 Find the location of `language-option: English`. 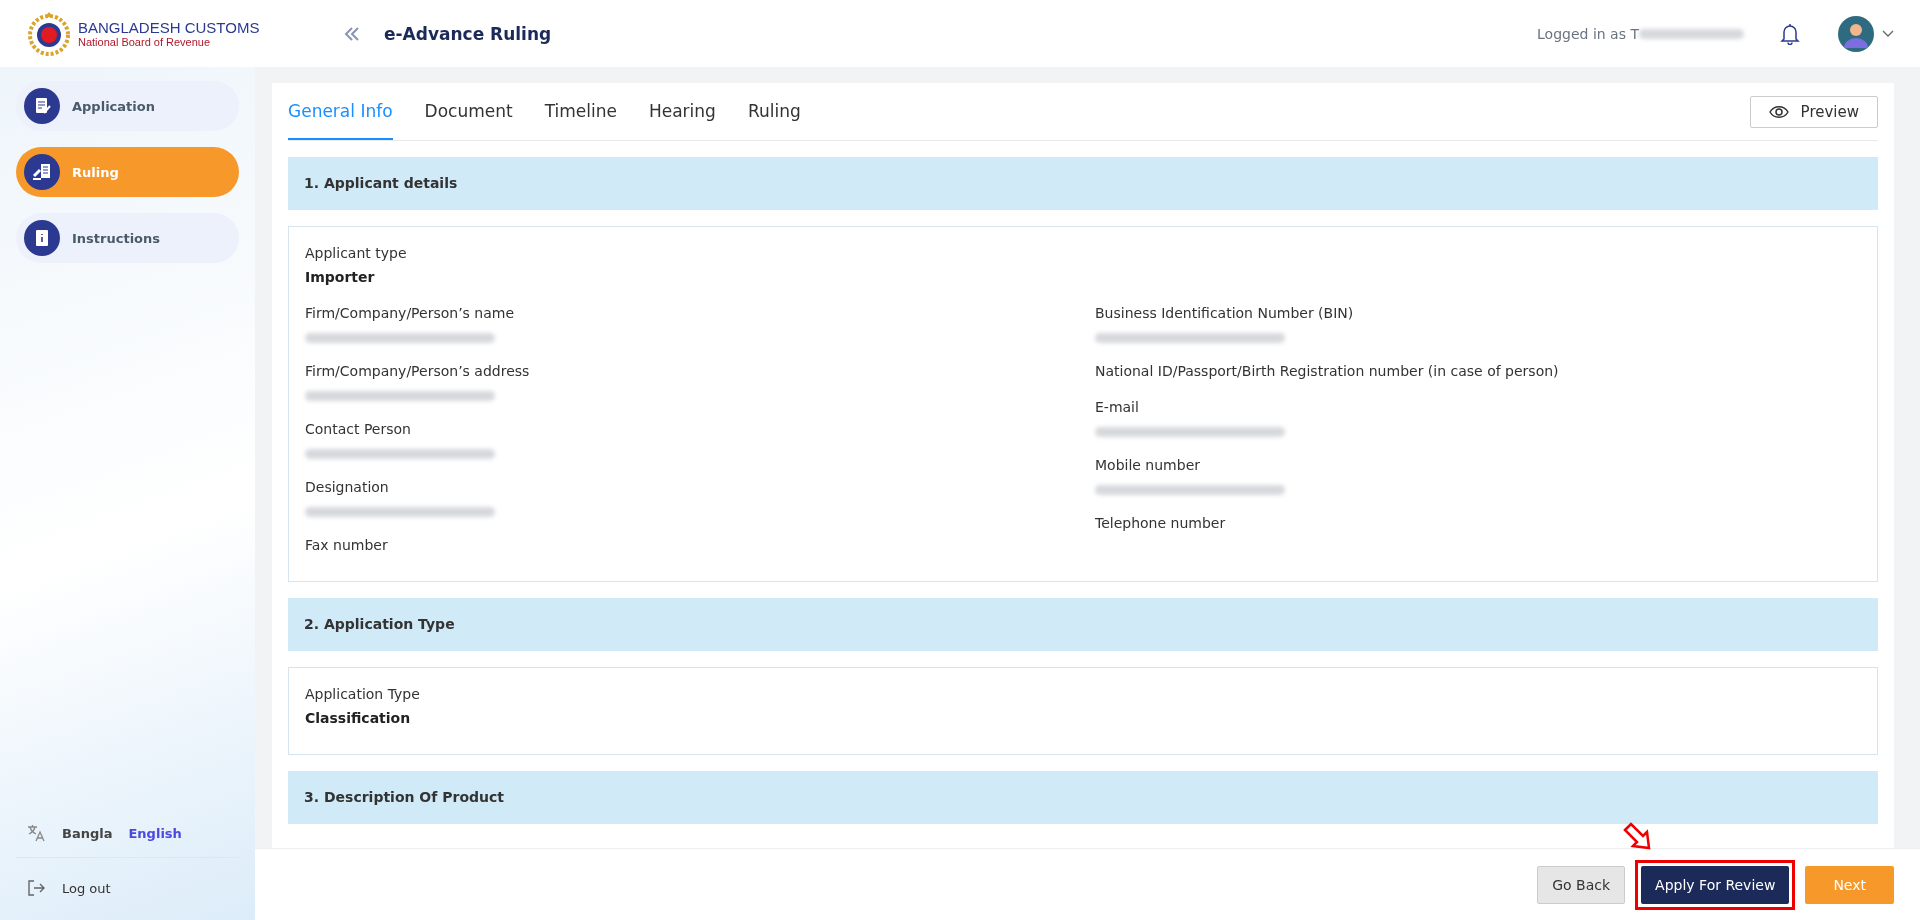

language-option: English is located at coordinates (155, 833).